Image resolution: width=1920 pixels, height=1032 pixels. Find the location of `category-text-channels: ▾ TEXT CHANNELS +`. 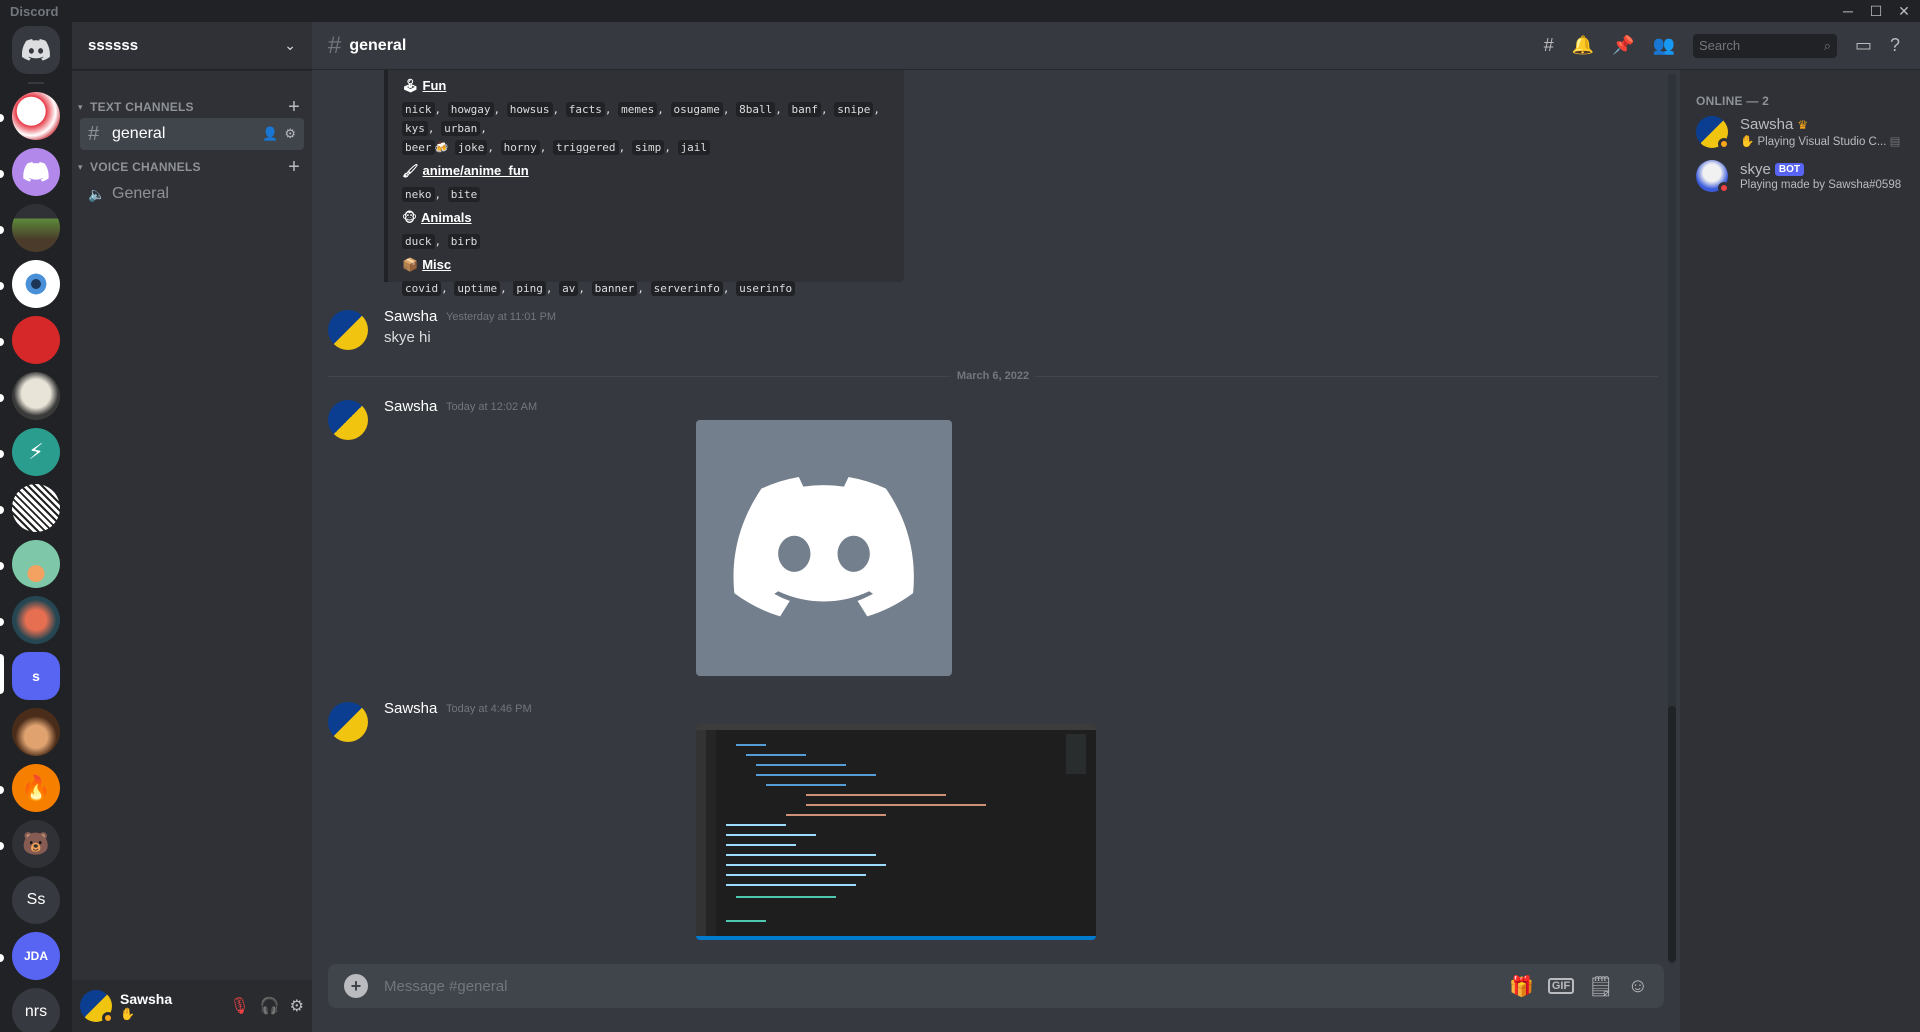

category-text-channels: ▾ TEXT CHANNELS + is located at coordinates (192, 107).